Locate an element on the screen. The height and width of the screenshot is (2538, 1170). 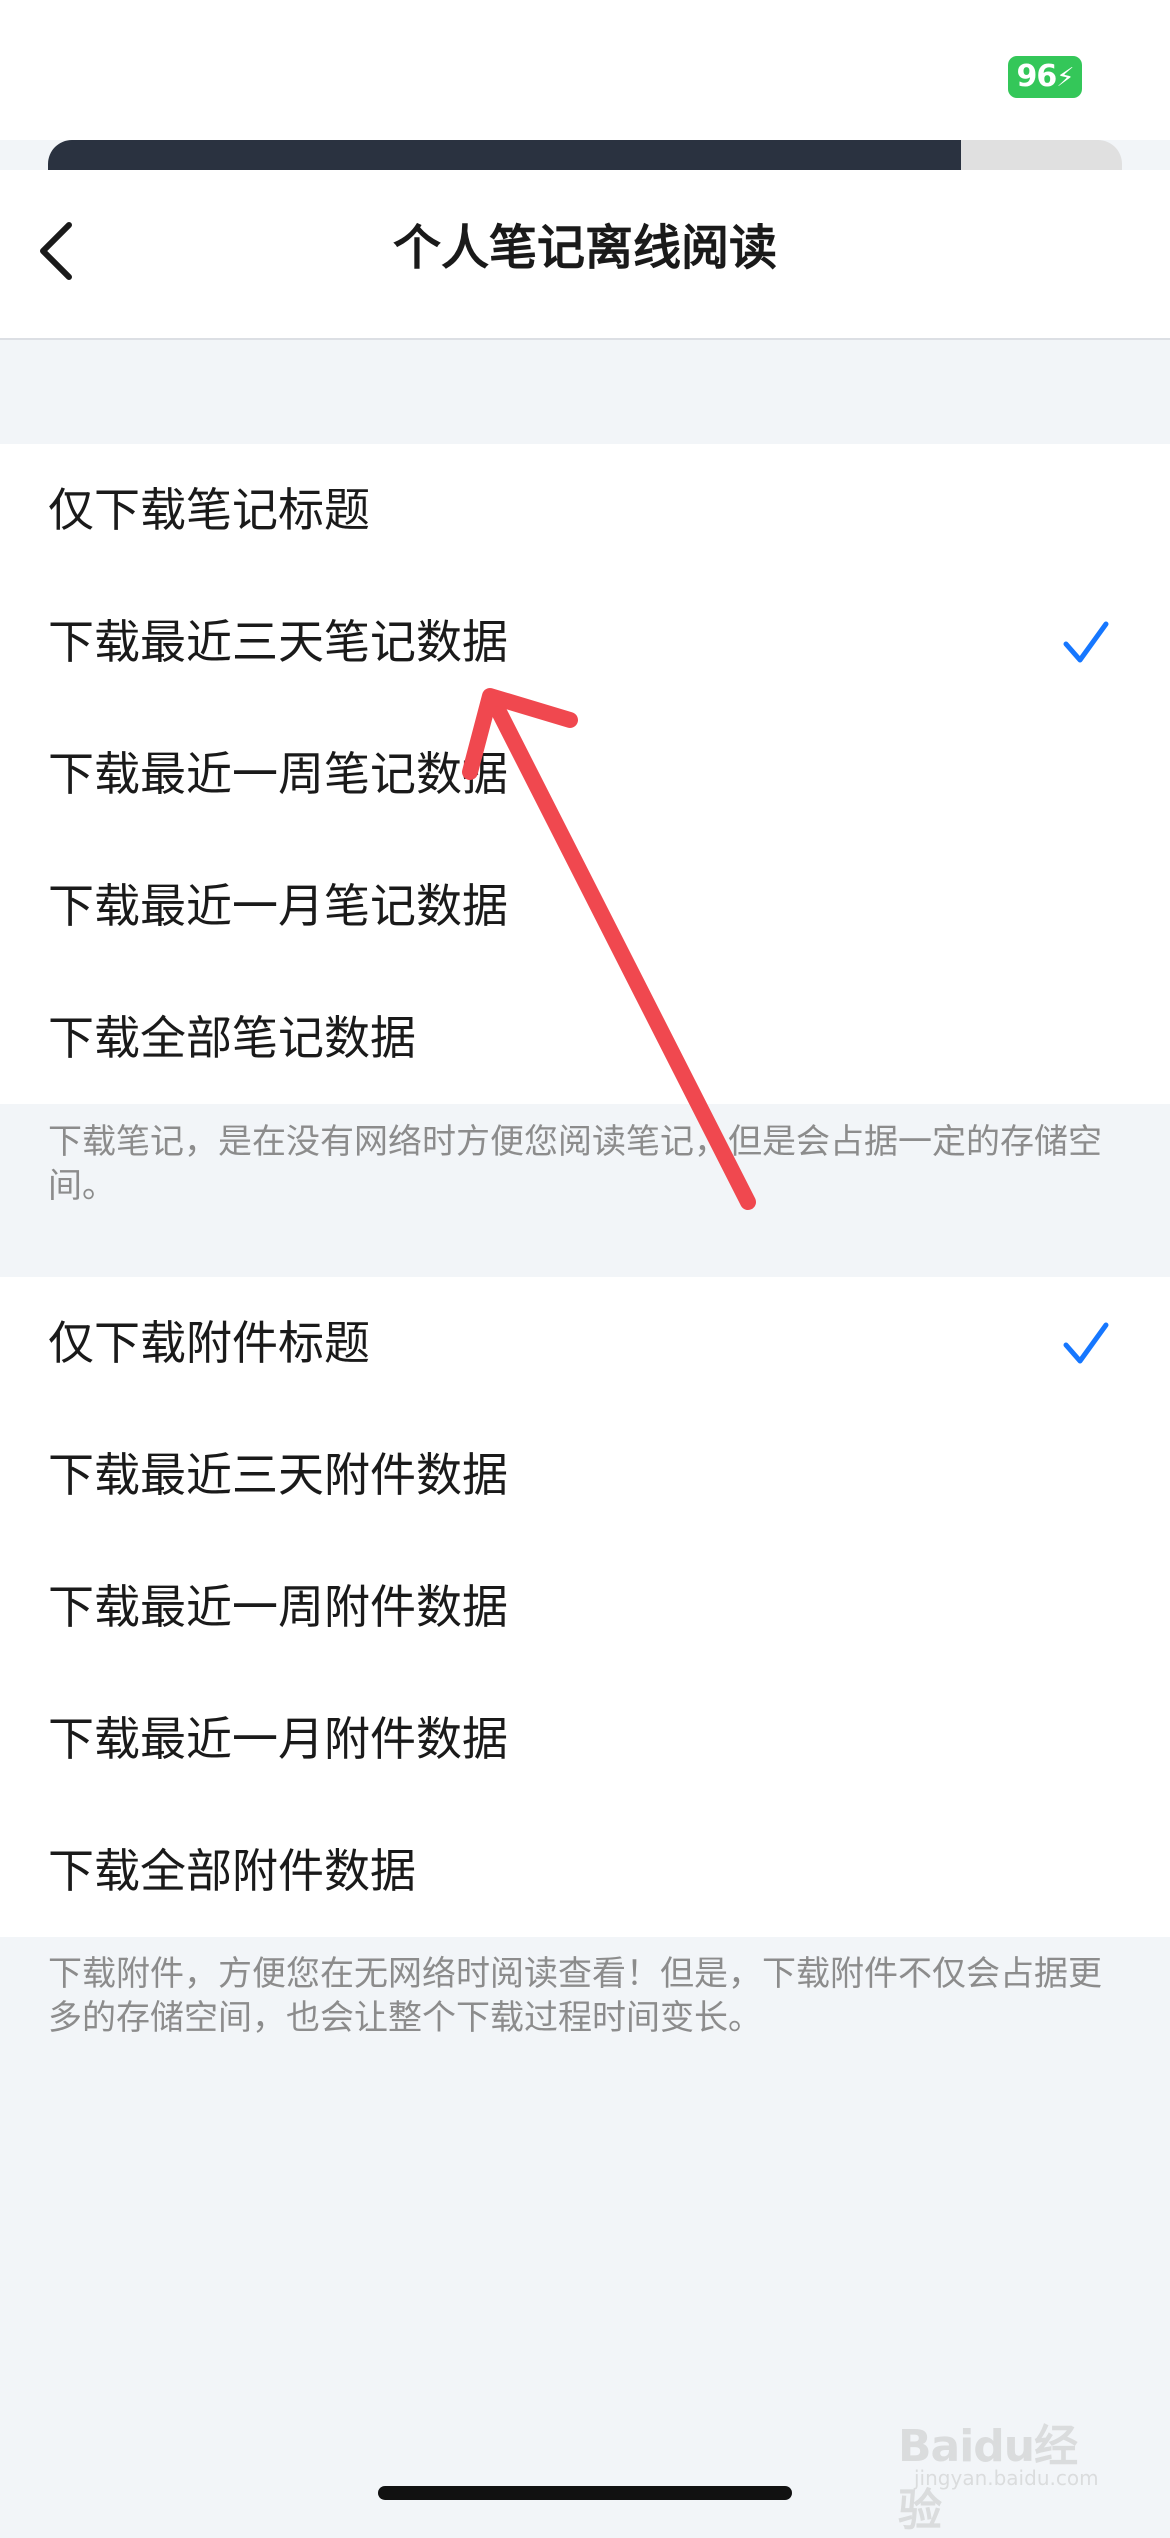
notes-footnote: 下载笔记，是在没有网络时方便您阅读笔记，但是会占据一定的存储空间。 is located at coordinates (575, 1164).